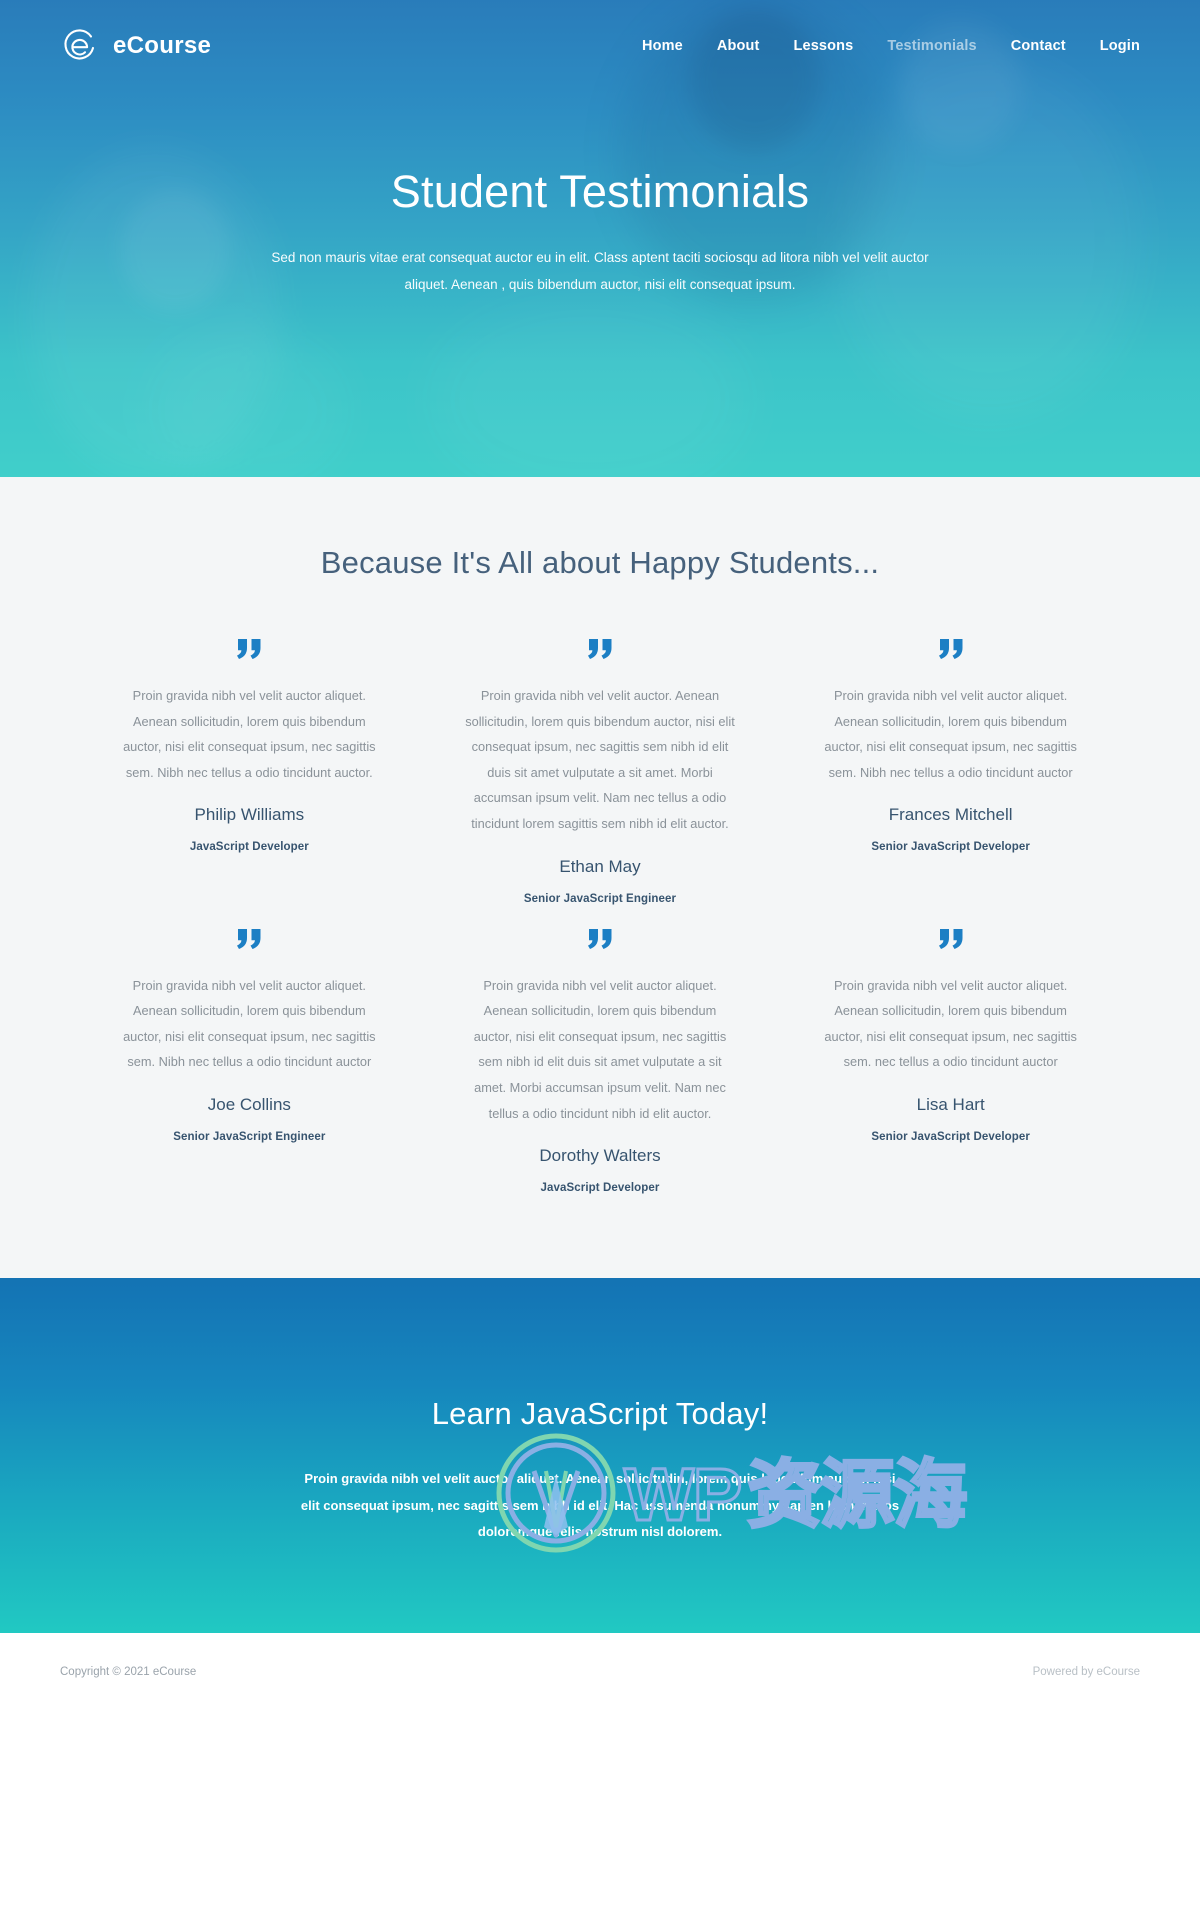 This screenshot has width=1200, height=1909. Describe the element at coordinates (1120, 46) in the screenshot. I see `nav-item-login: Login` at that location.